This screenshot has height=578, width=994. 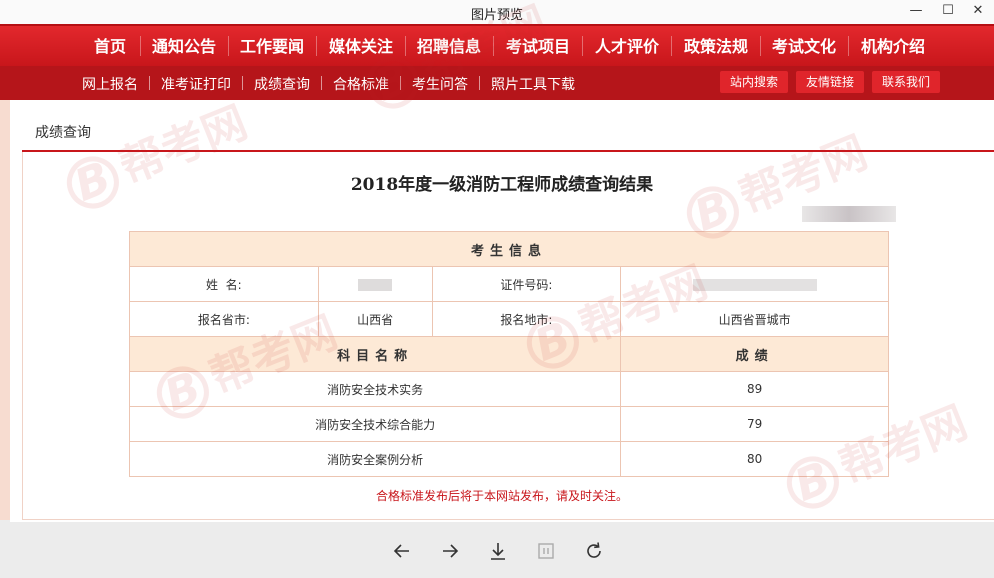 I want to click on id-value, so click(x=754, y=284).